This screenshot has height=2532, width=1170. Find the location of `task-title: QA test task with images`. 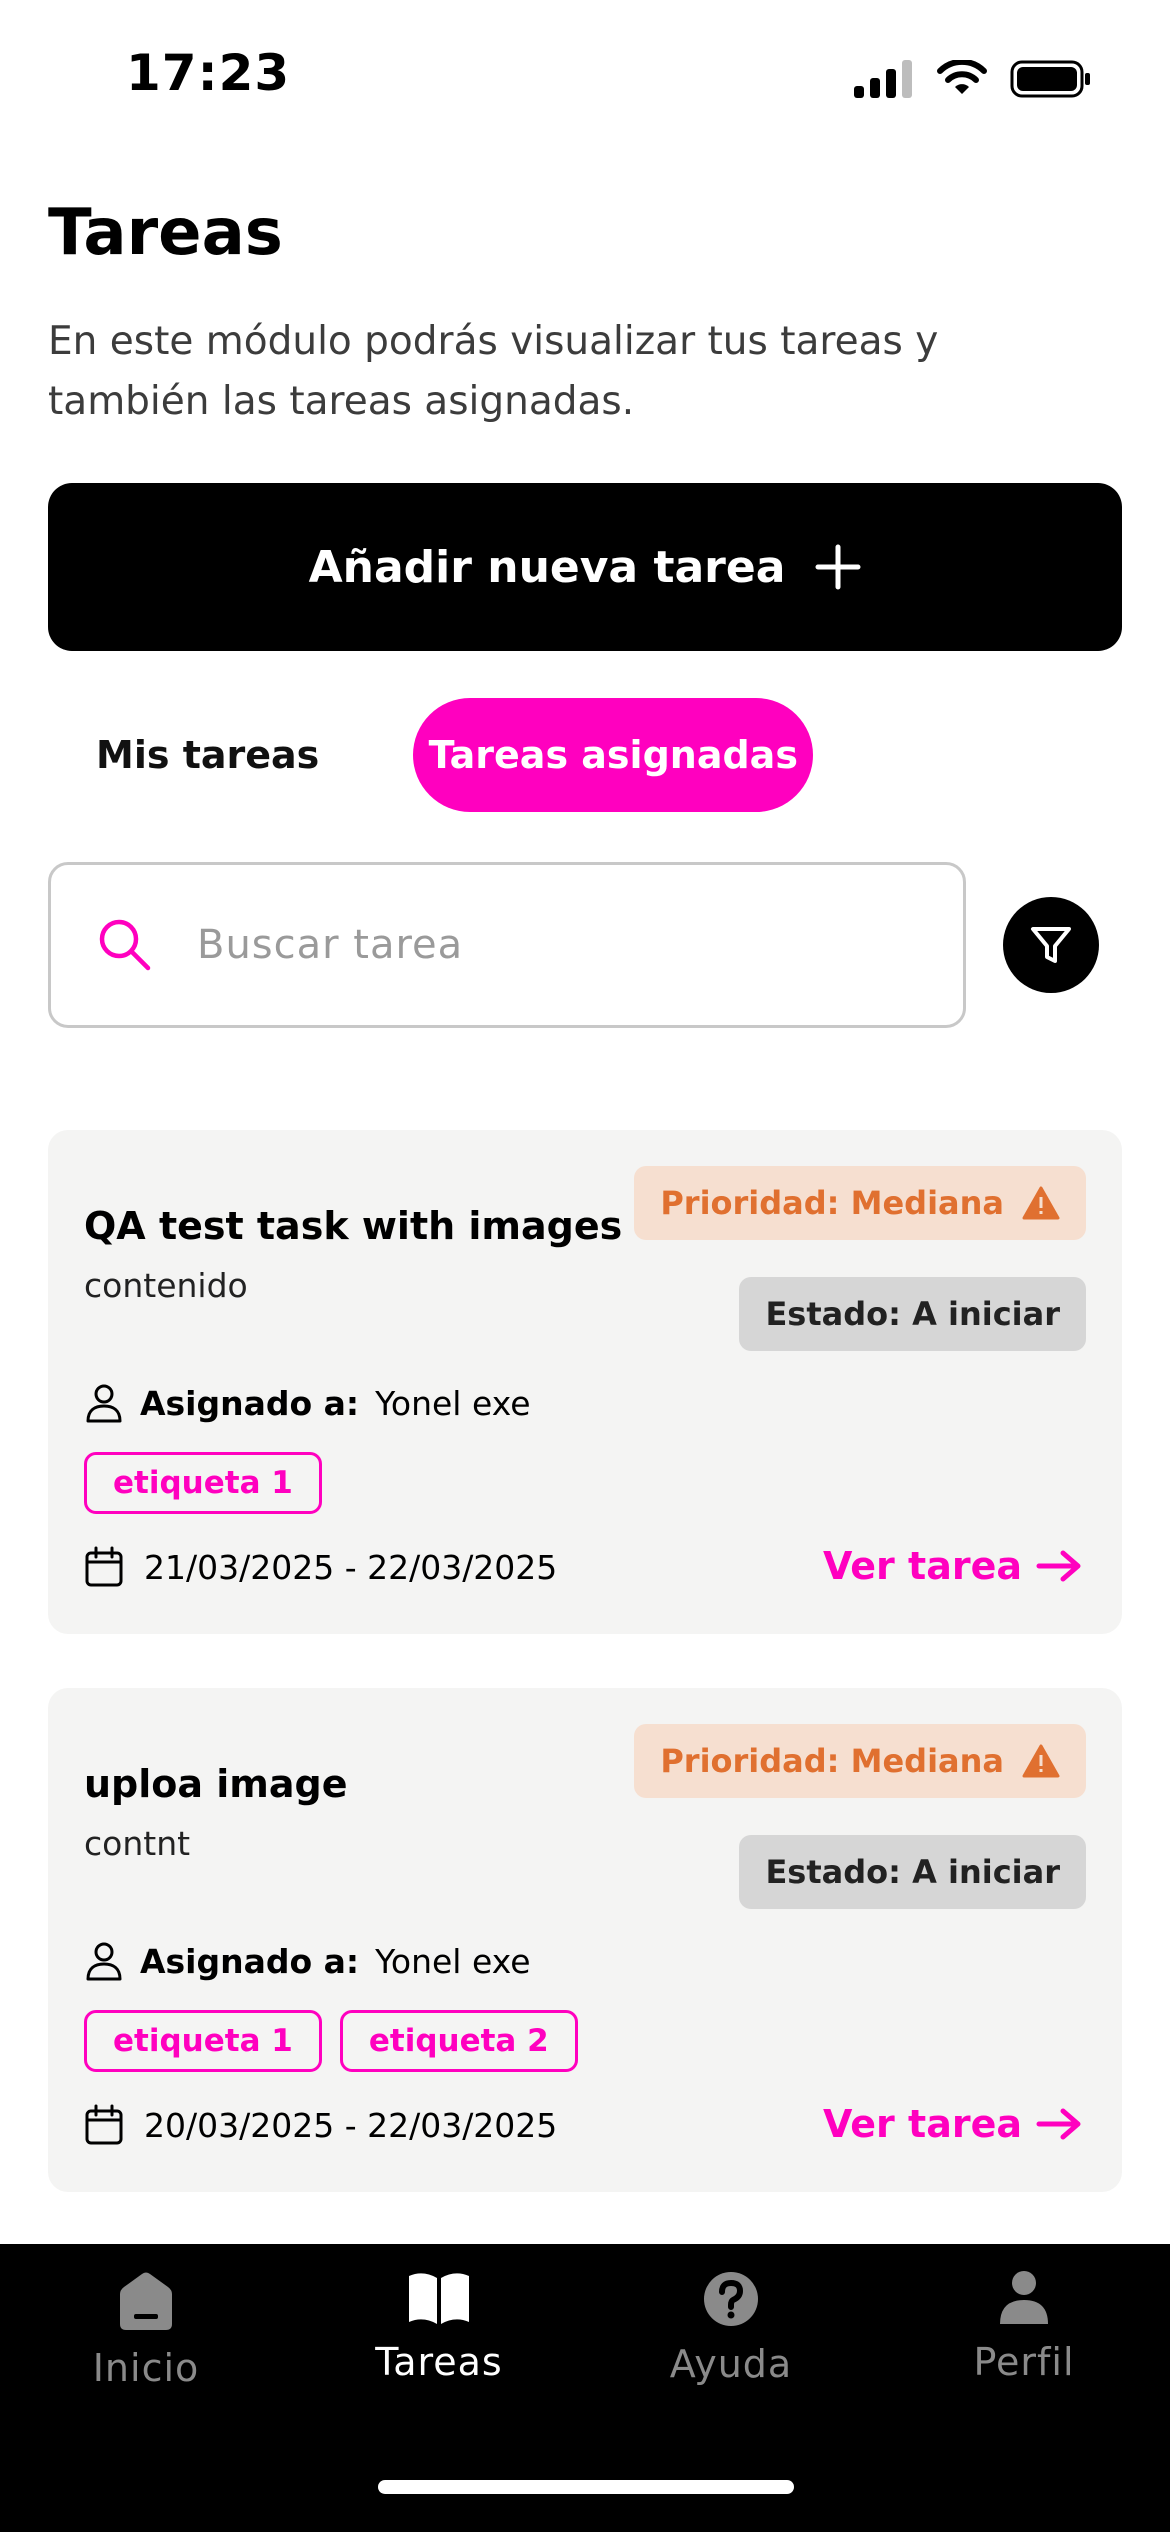

task-title: QA test task with images is located at coordinates (353, 1226).